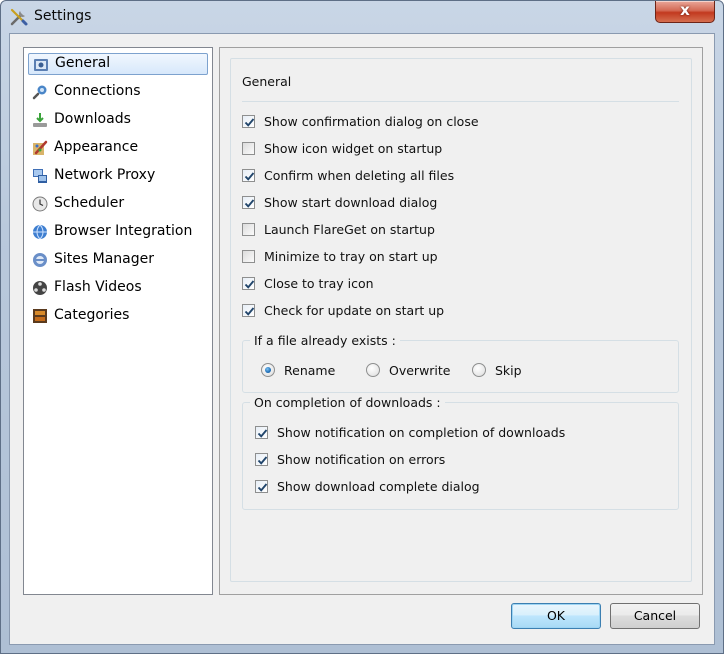 Image resolution: width=724 pixels, height=654 pixels. What do you see at coordinates (96, 147) in the screenshot?
I see `sidebar-item-label: Appearance` at bounding box center [96, 147].